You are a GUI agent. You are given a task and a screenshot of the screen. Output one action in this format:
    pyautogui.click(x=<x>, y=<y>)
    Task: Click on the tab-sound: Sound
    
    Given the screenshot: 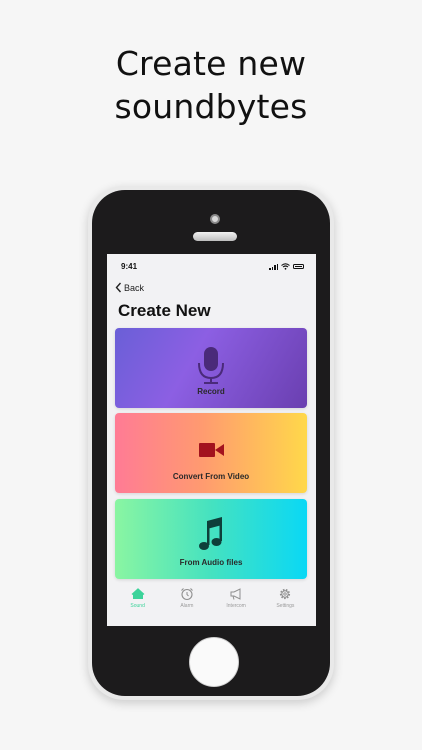 What is the action you would take?
    pyautogui.click(x=138, y=606)
    